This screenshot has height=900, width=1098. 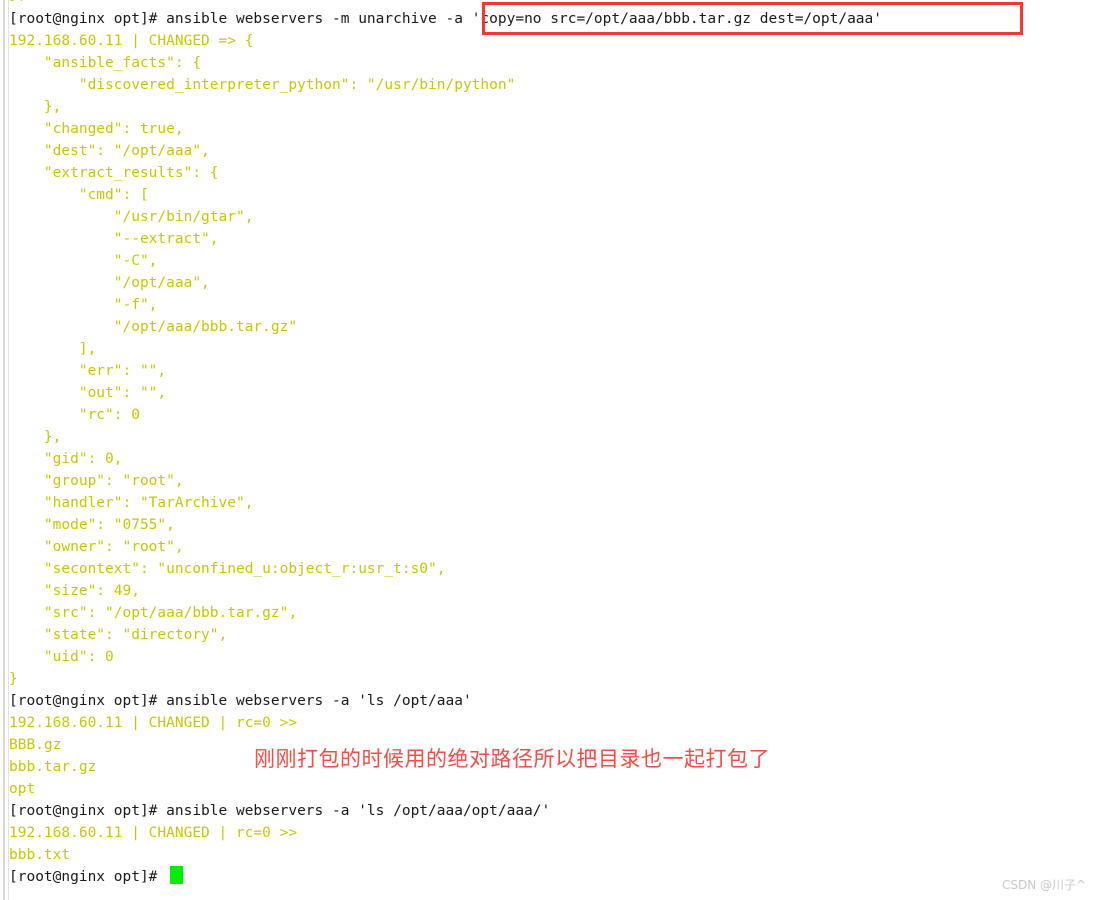 I want to click on terminal-line: "out": "",, so click(x=87, y=393).